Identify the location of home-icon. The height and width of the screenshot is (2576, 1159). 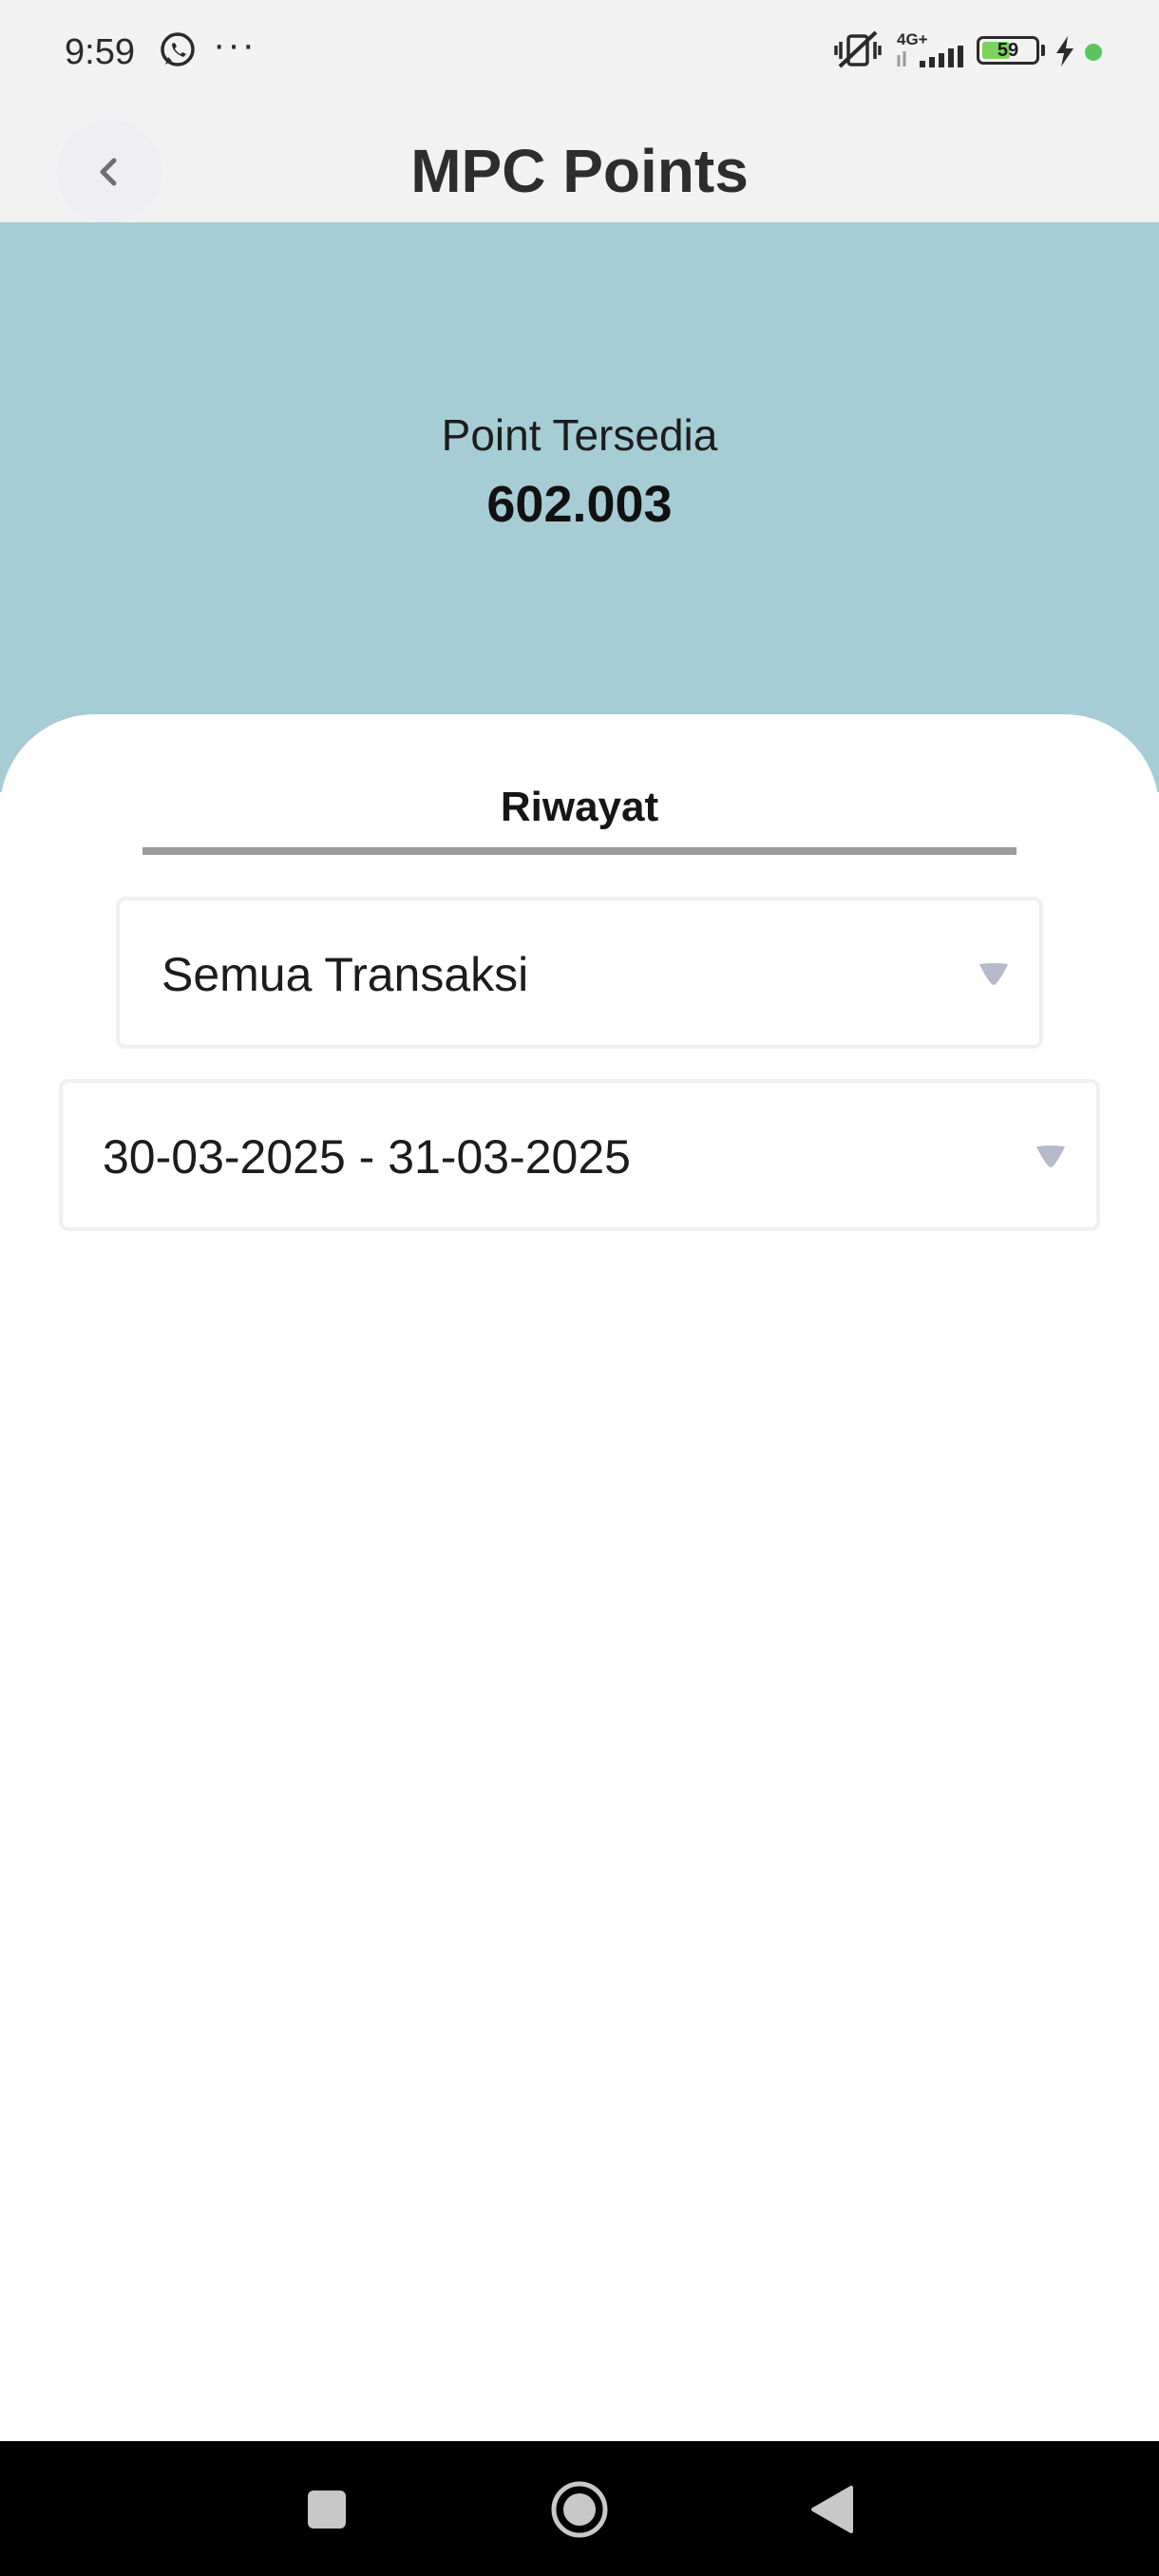
(579, 2509).